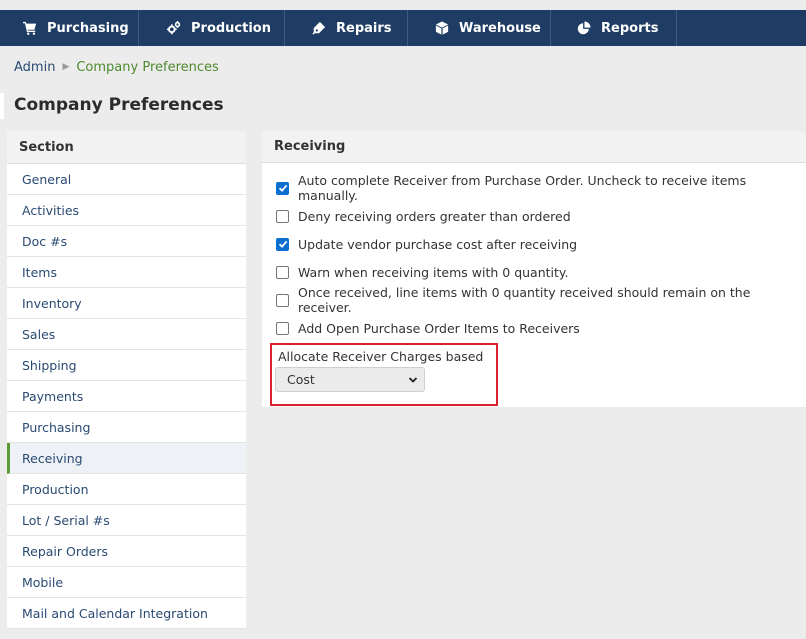 The image size is (806, 639). I want to click on sidebar-item-lot-serial: Lot / Serial #s, so click(126, 520).